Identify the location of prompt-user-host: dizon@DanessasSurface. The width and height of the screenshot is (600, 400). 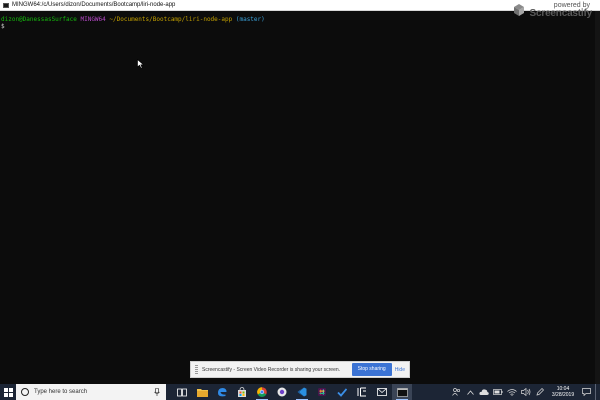
(39, 19).